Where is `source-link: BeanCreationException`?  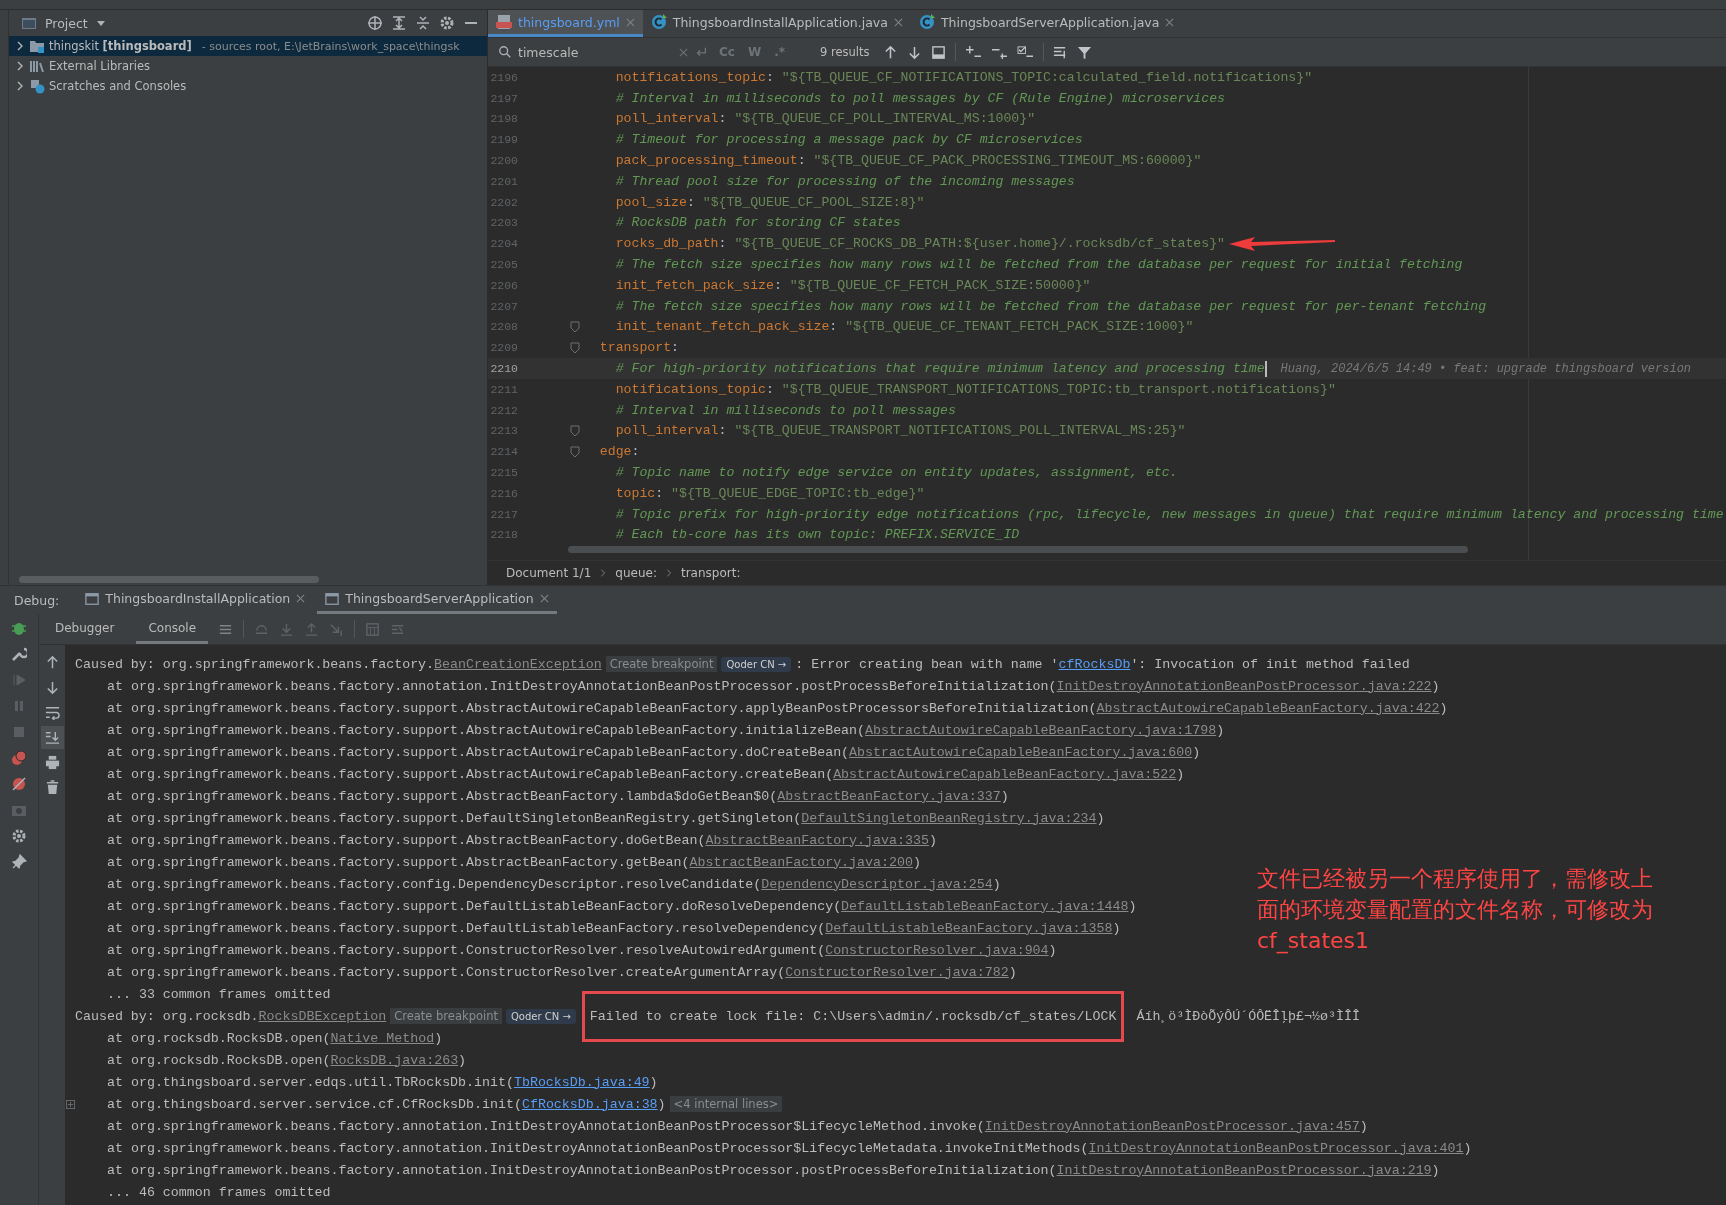 source-link: BeanCreationException is located at coordinates (518, 664).